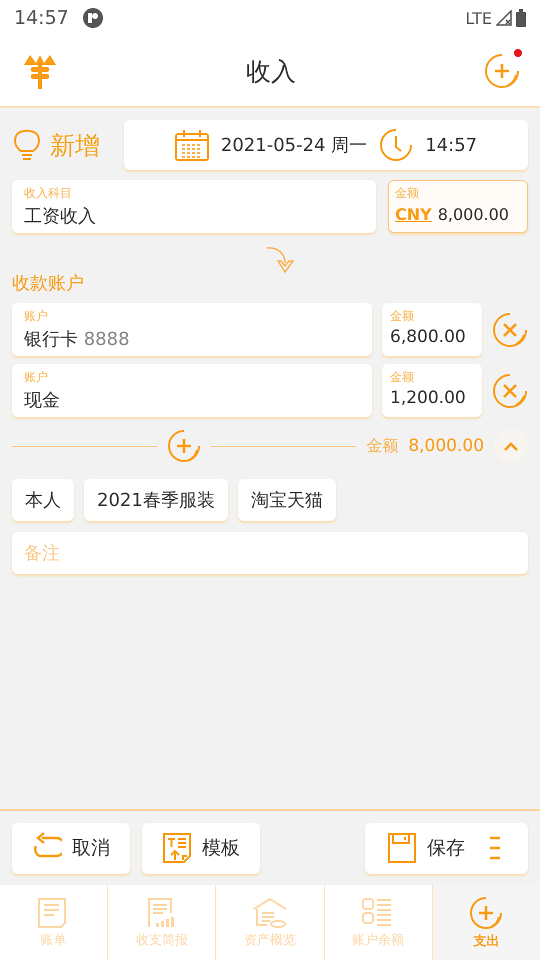 The height and width of the screenshot is (960, 540). I want to click on lightbulb-icon, so click(27, 145).